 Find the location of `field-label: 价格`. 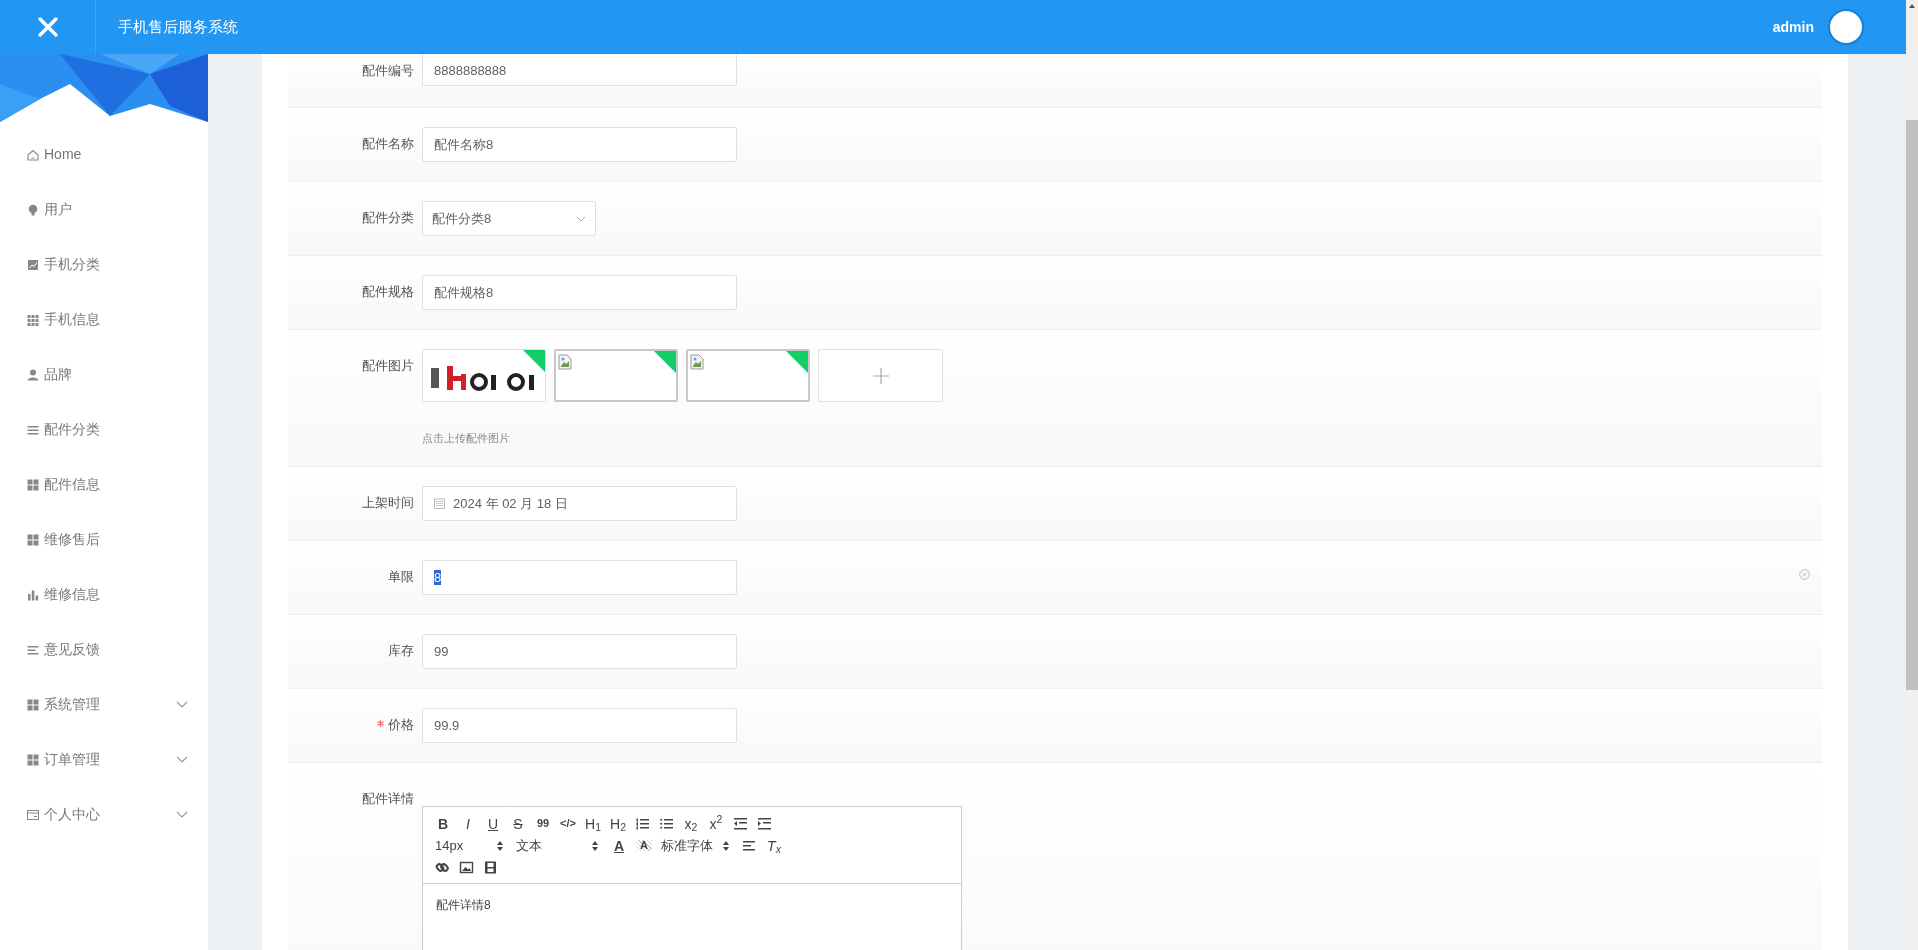

field-label: 价格 is located at coordinates (401, 724).